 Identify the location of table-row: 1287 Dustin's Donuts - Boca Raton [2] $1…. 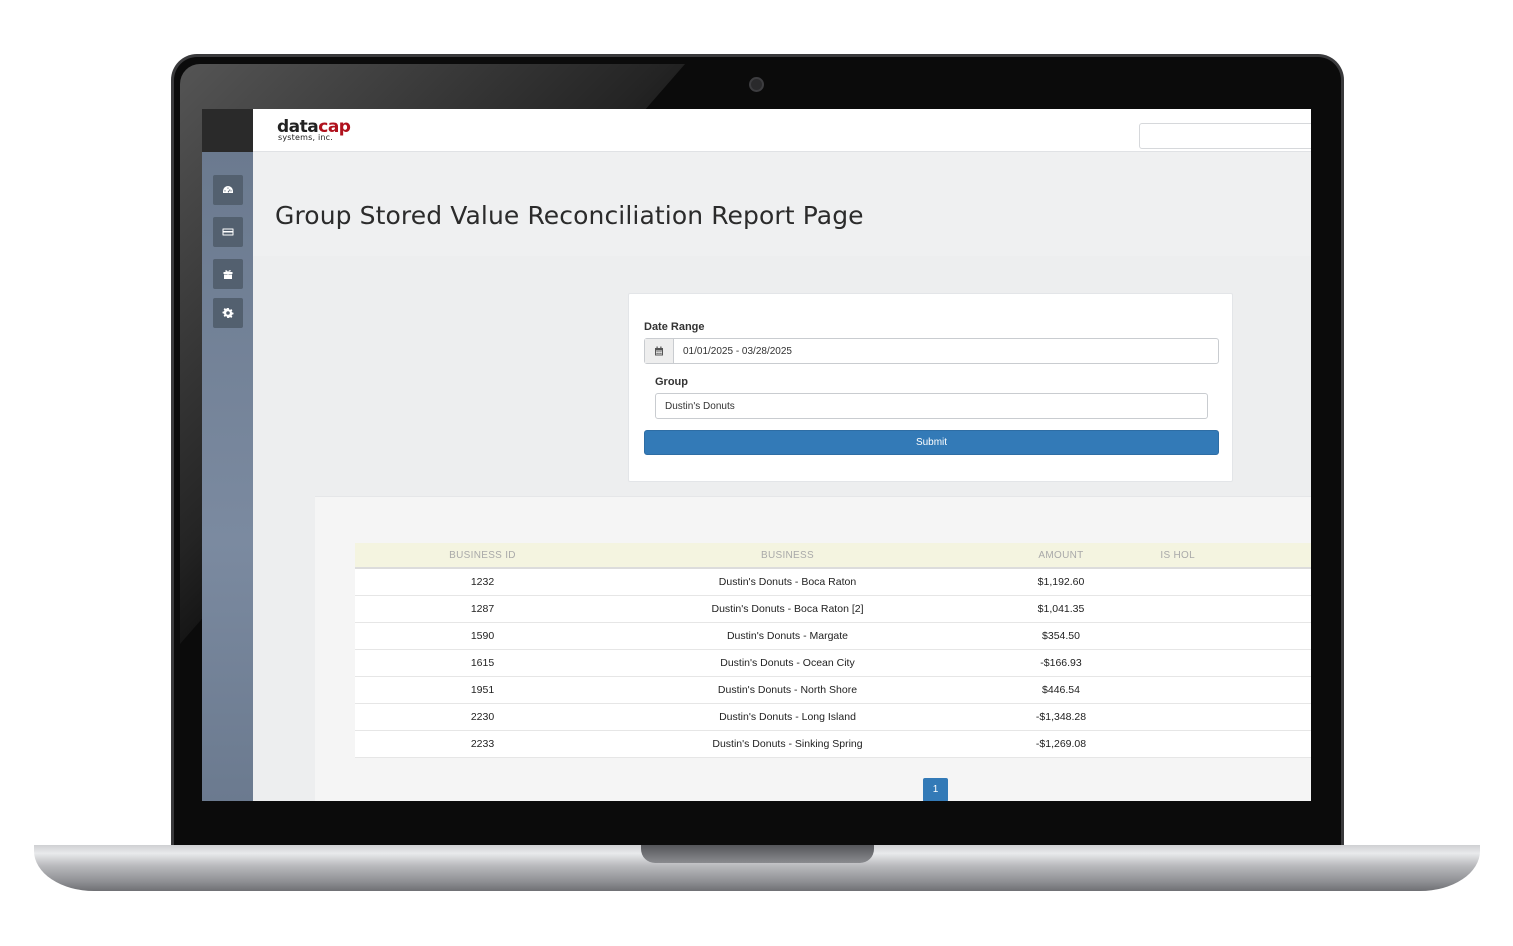
(833, 609).